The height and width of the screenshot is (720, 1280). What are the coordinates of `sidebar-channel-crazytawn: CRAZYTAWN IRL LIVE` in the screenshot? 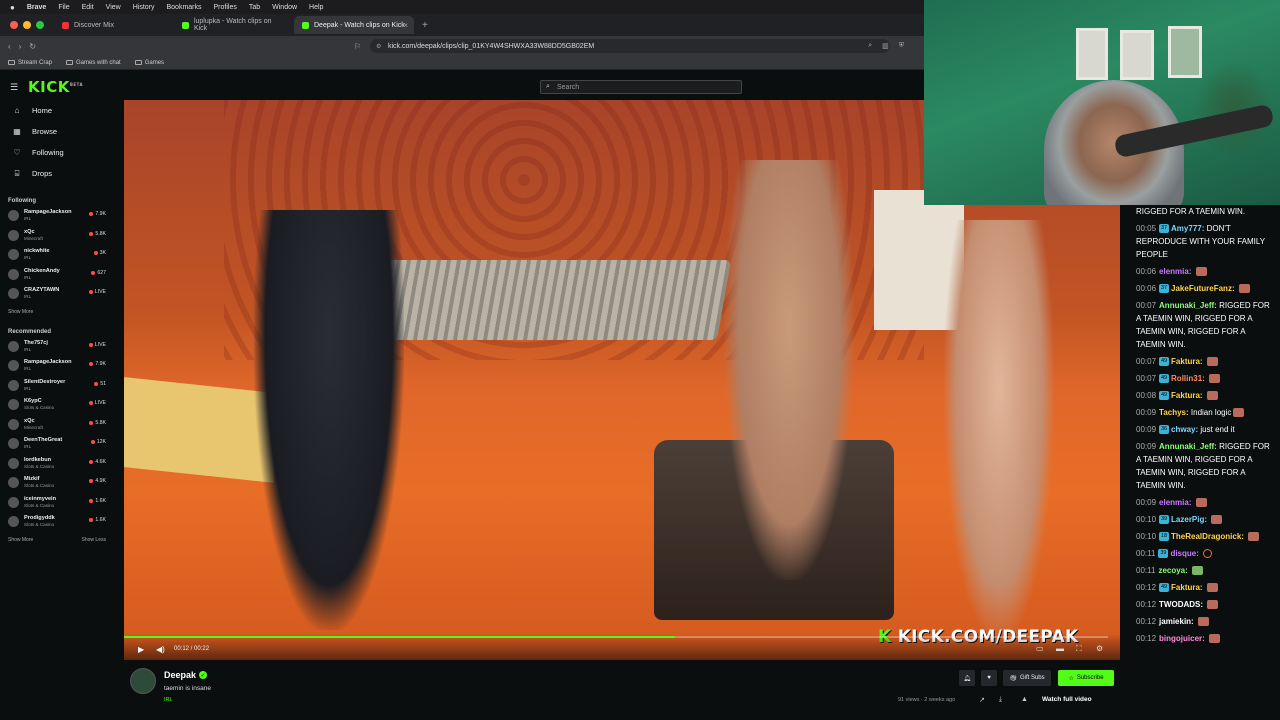 It's located at (57, 296).